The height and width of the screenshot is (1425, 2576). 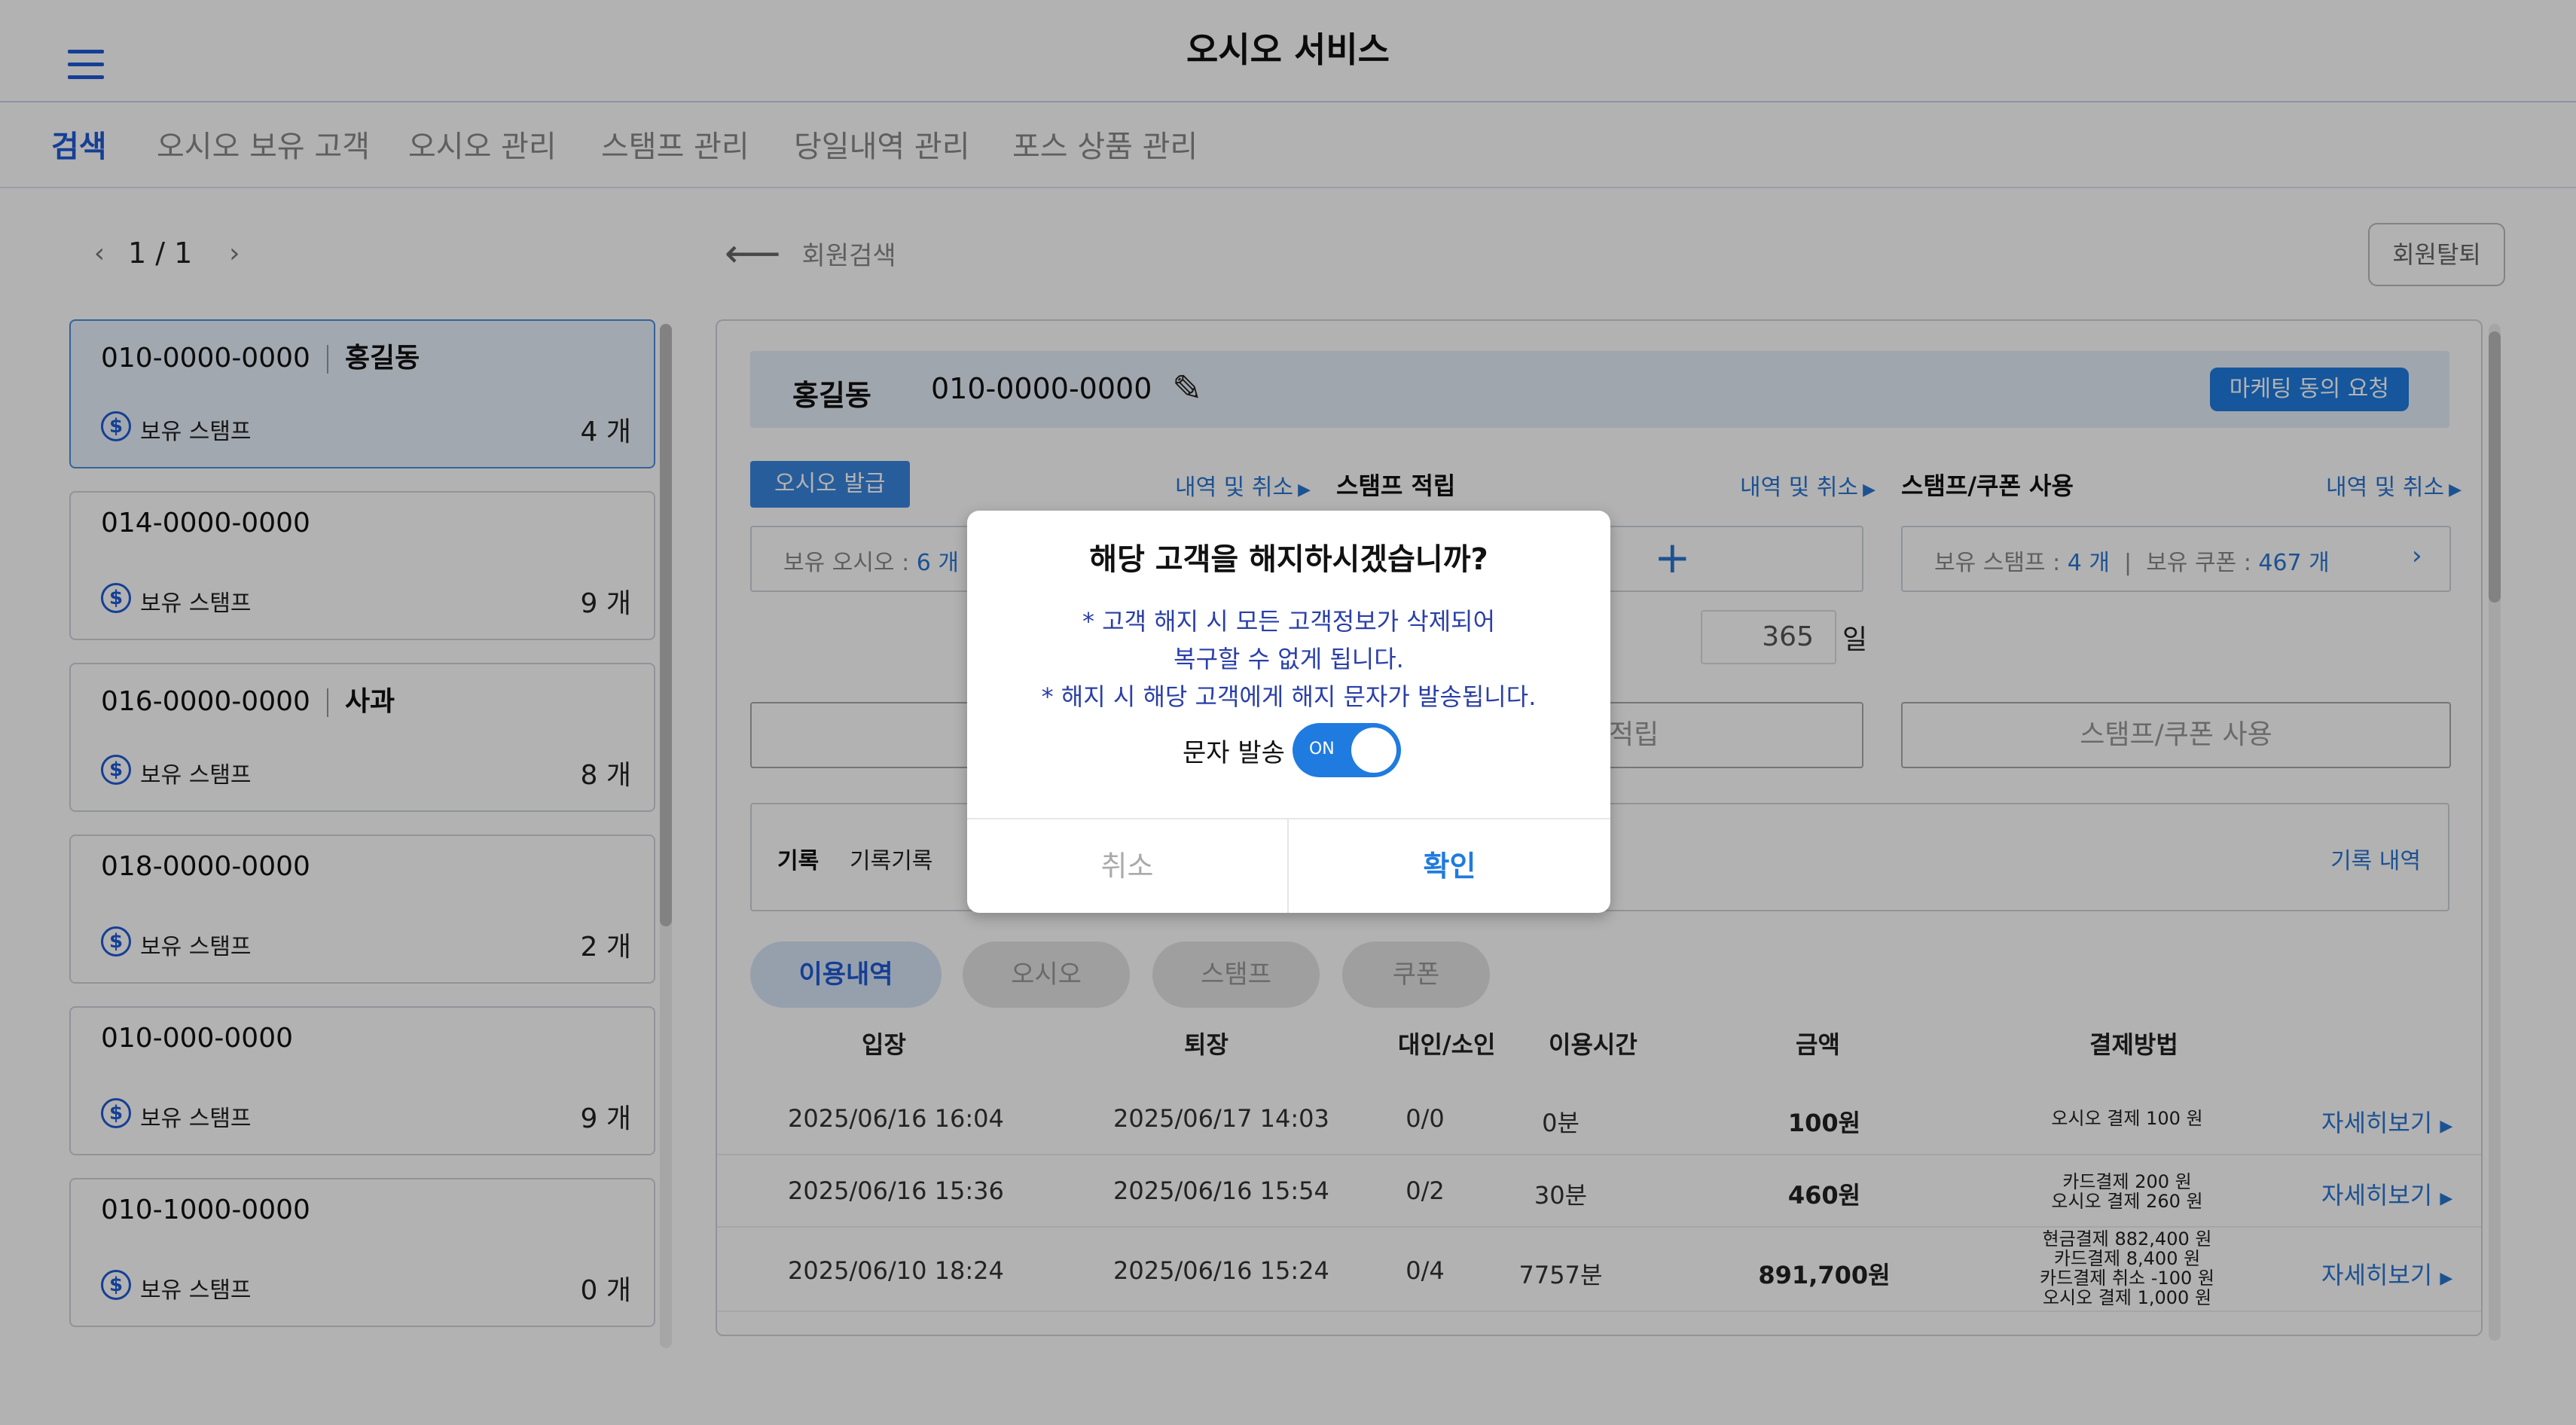 What do you see at coordinates (1449, 866) in the screenshot?
I see `confirm-button: 확인` at bounding box center [1449, 866].